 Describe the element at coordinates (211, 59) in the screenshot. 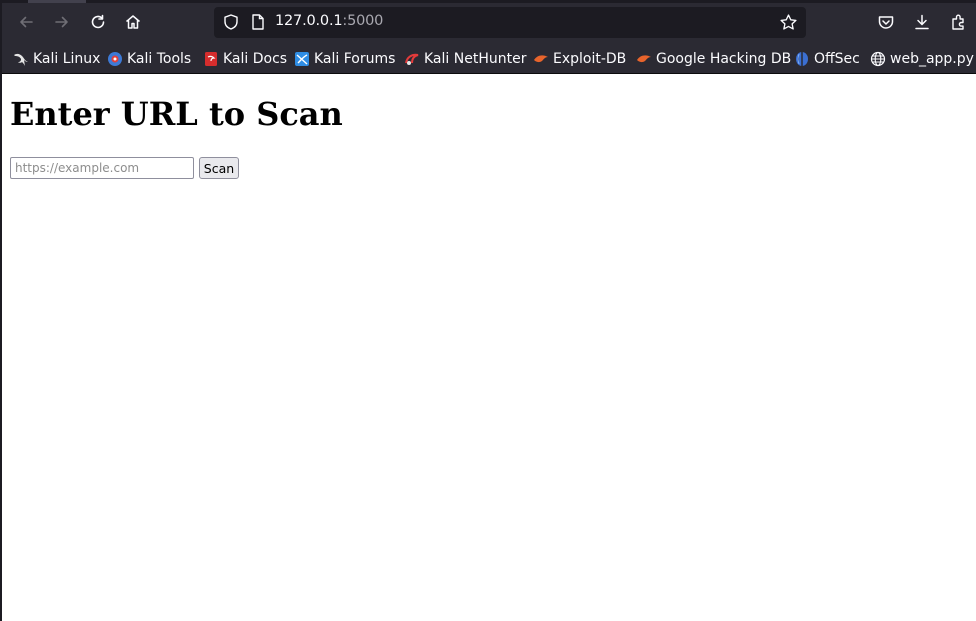

I see `kali-docs-icon` at that location.